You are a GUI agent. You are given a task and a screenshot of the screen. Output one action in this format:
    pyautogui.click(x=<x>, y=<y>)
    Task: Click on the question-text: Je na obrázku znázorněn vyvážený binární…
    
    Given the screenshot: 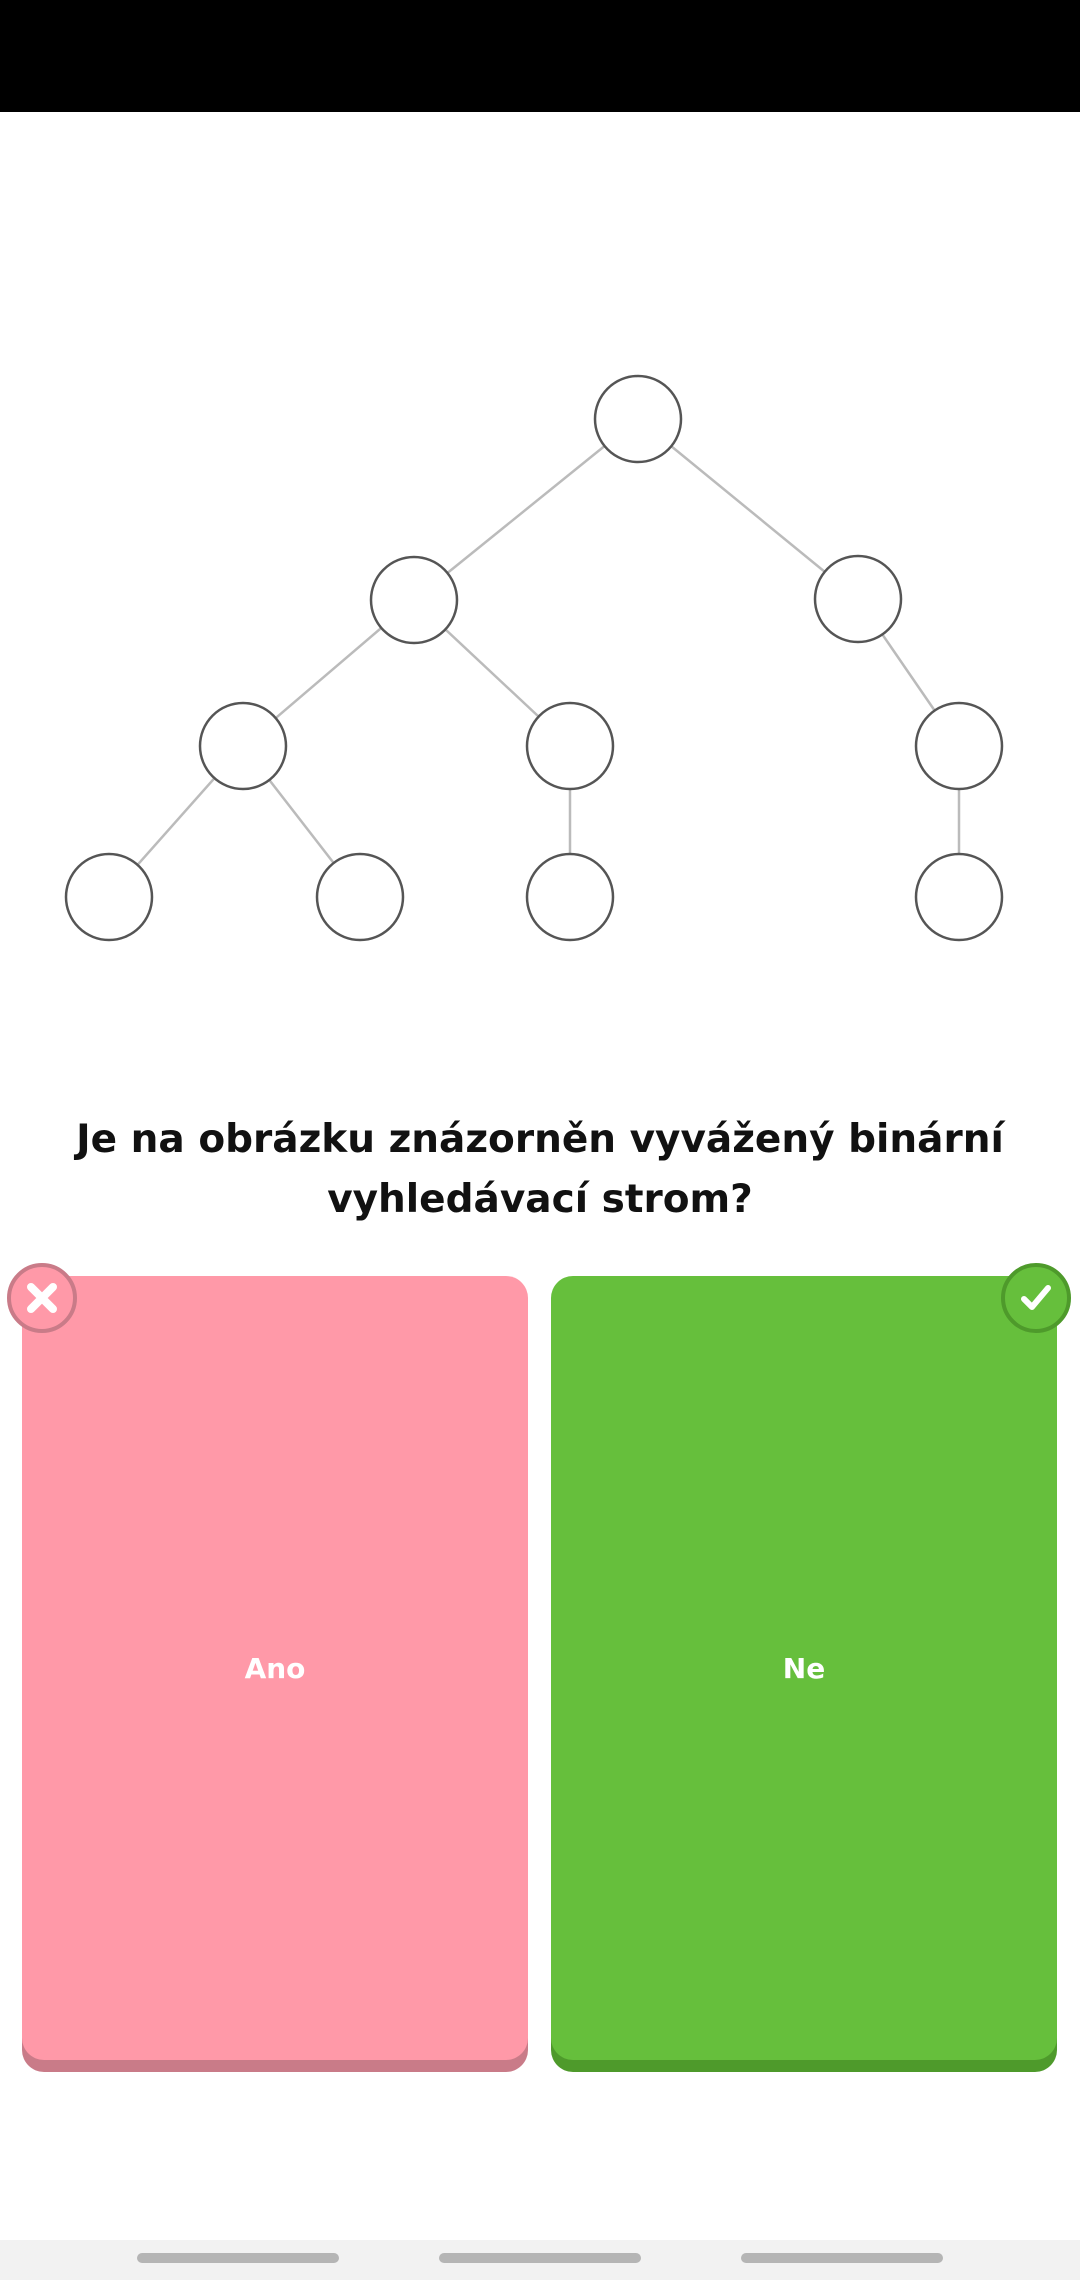 What is the action you would take?
    pyautogui.click(x=540, y=1169)
    